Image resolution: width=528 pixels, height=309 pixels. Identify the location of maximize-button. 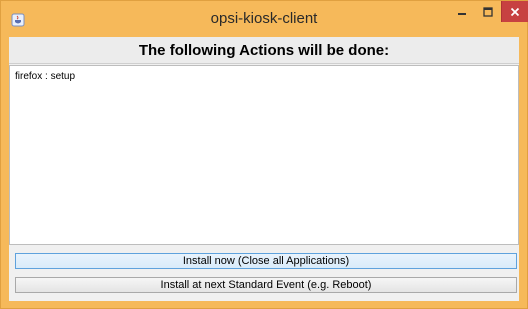
(488, 11).